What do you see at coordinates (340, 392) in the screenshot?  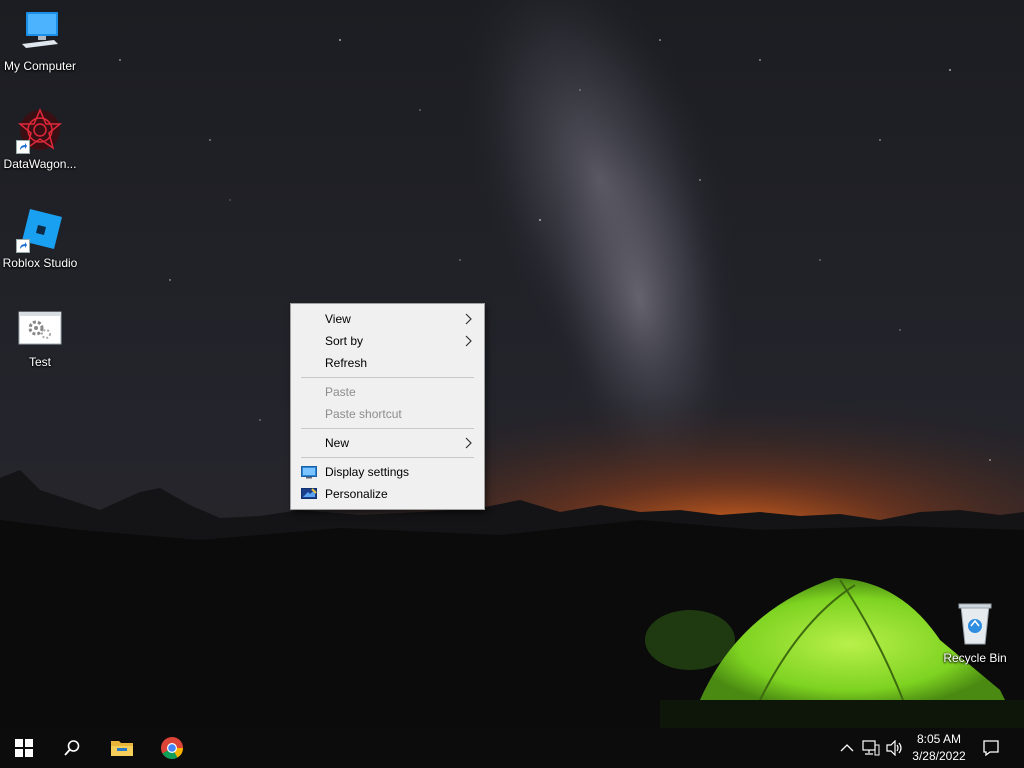 I see `menu-item-label: Paste` at bounding box center [340, 392].